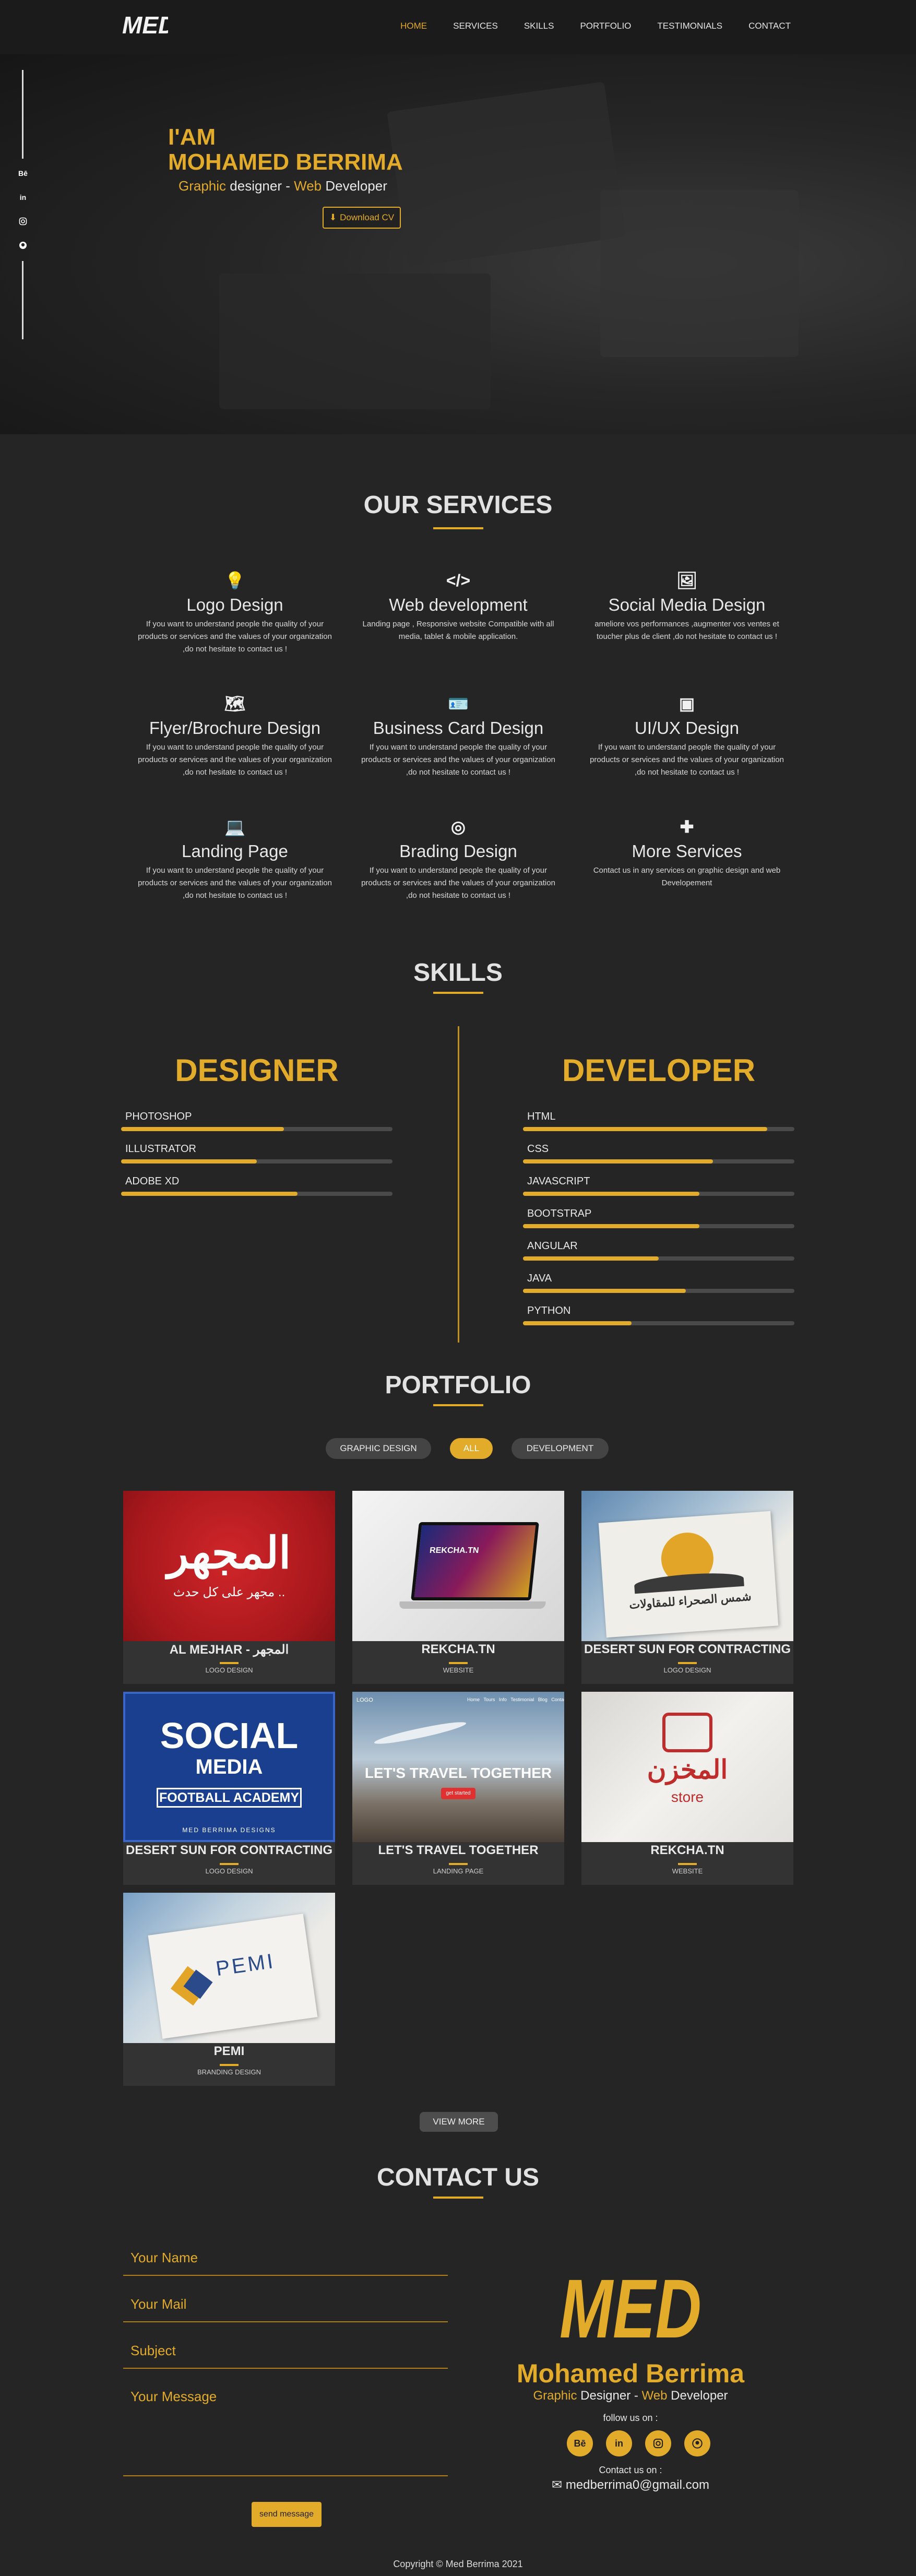 Image resolution: width=916 pixels, height=2576 pixels. What do you see at coordinates (458, 505) in the screenshot?
I see `services-title: OUR SERVICES` at bounding box center [458, 505].